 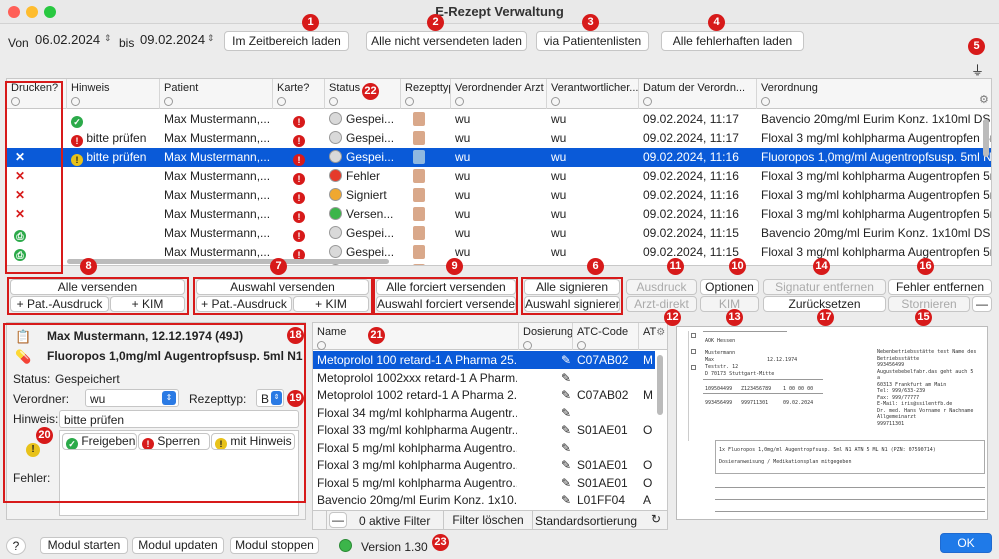 What do you see at coordinates (729, 287) in the screenshot?
I see `options-button: Optionen` at bounding box center [729, 287].